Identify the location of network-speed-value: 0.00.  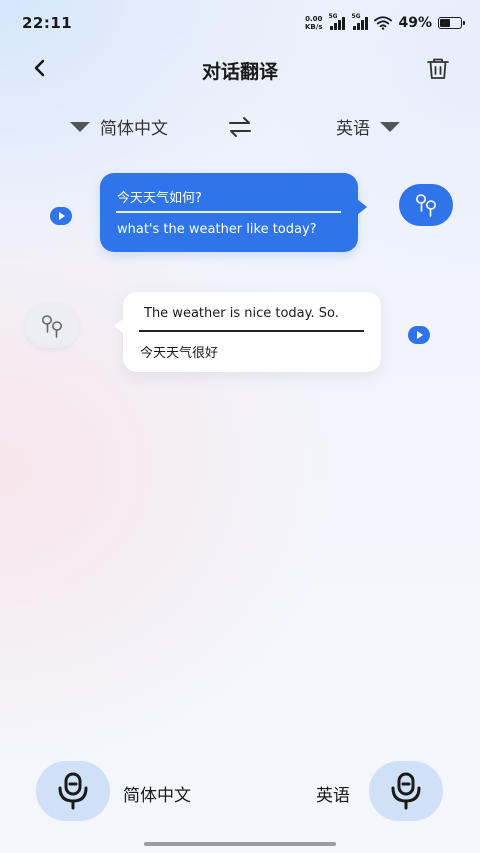
(314, 19).